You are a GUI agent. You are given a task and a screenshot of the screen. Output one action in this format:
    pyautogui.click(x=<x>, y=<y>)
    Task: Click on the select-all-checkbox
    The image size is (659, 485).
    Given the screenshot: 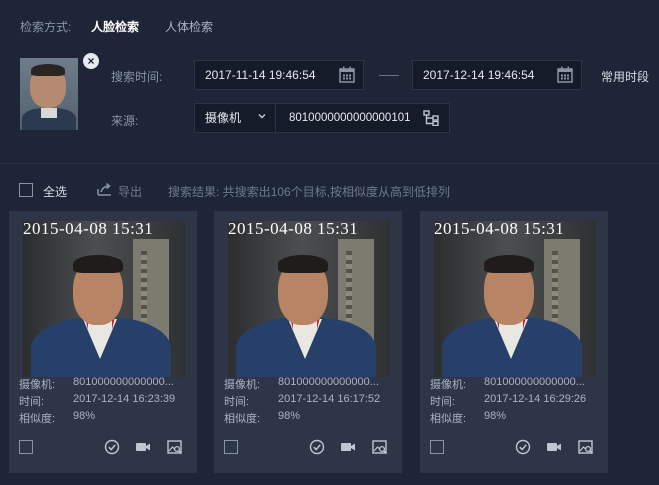 What is the action you would take?
    pyautogui.click(x=26, y=190)
    